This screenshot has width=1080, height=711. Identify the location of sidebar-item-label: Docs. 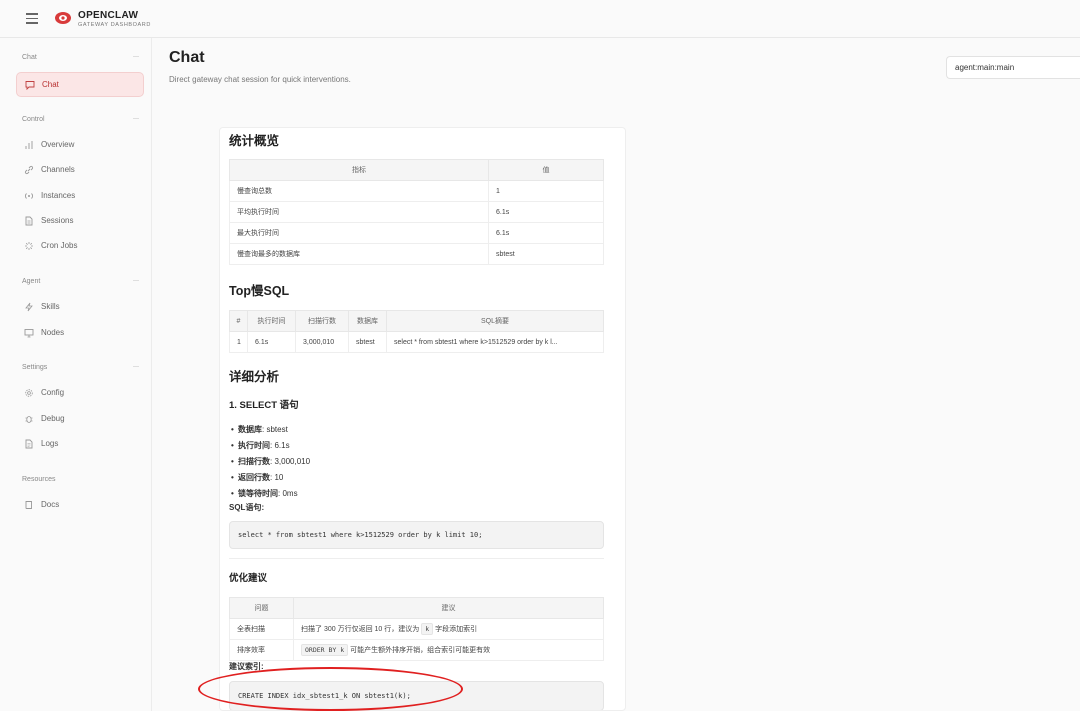
(50, 504).